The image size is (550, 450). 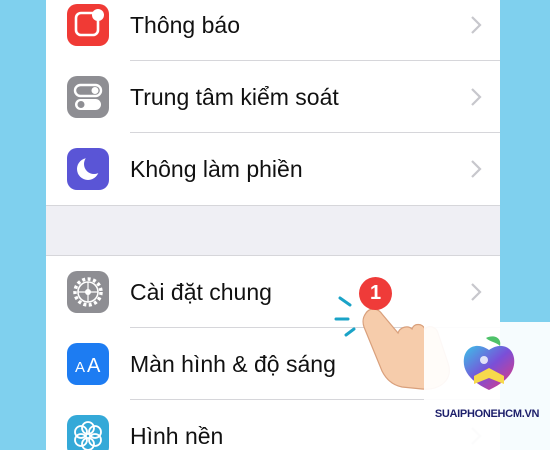 I want to click on brand-logo-icon, so click(x=489, y=363).